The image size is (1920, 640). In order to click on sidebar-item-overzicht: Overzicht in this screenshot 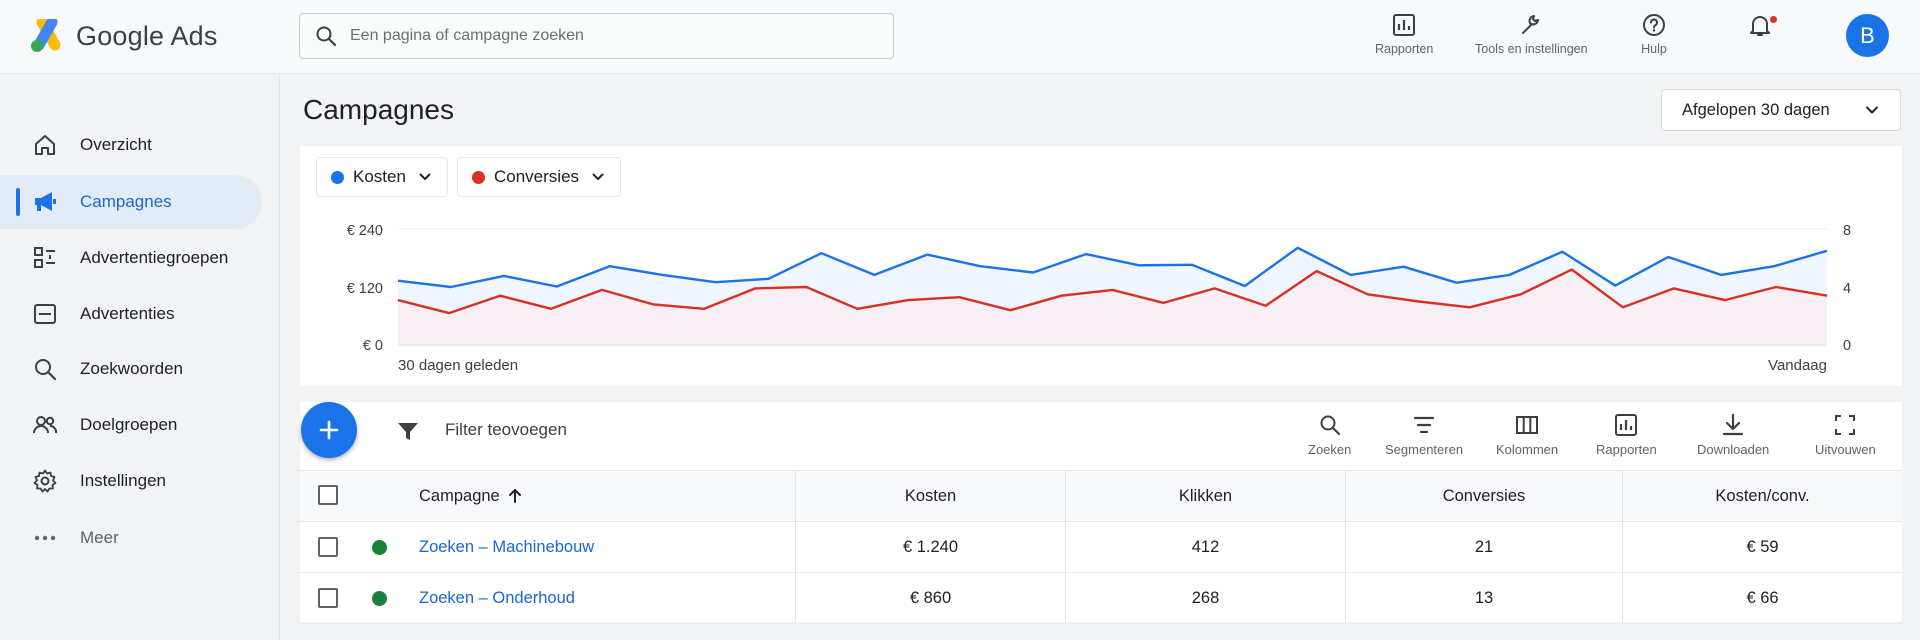, I will do `click(131, 145)`.